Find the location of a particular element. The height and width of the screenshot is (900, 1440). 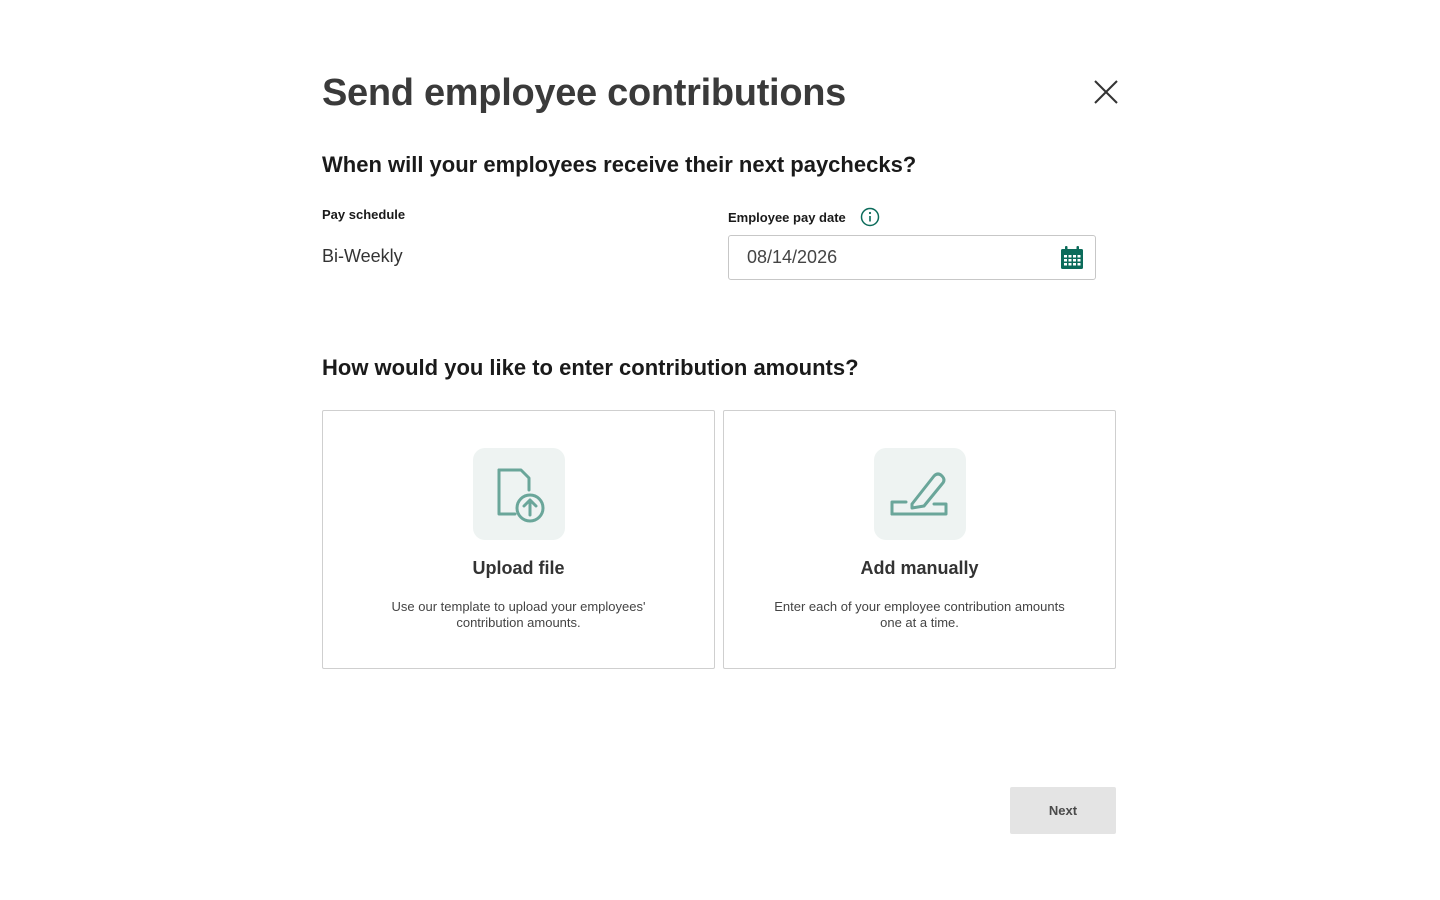

pay-schedule-value: Bi-Weekly is located at coordinates (362, 256).